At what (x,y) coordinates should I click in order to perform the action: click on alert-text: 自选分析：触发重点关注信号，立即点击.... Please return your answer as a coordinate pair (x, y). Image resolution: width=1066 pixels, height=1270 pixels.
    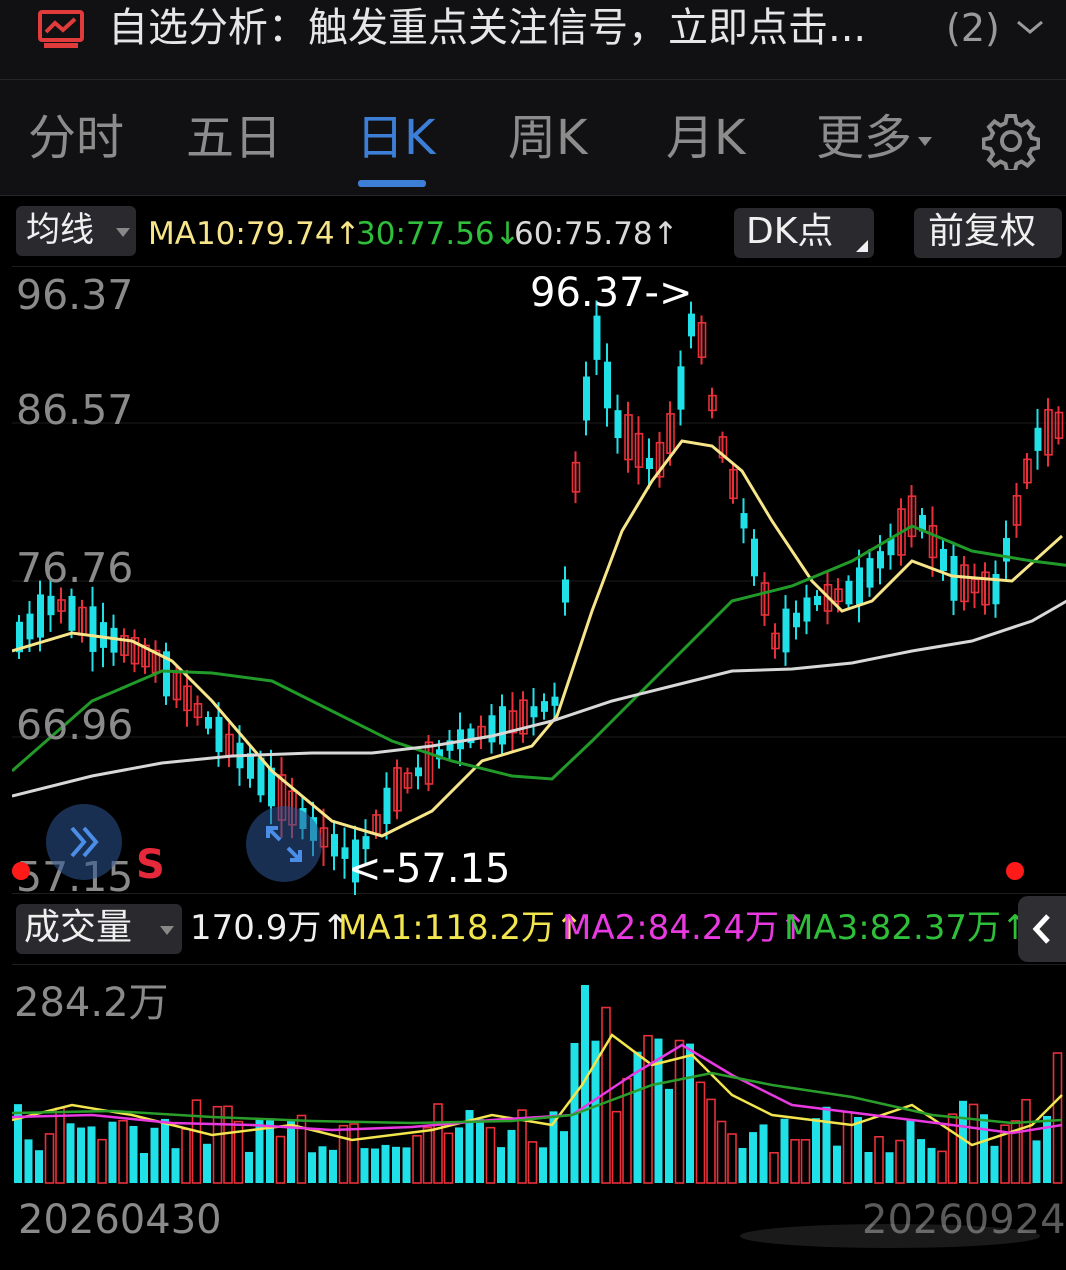
    Looking at the image, I should click on (487, 28).